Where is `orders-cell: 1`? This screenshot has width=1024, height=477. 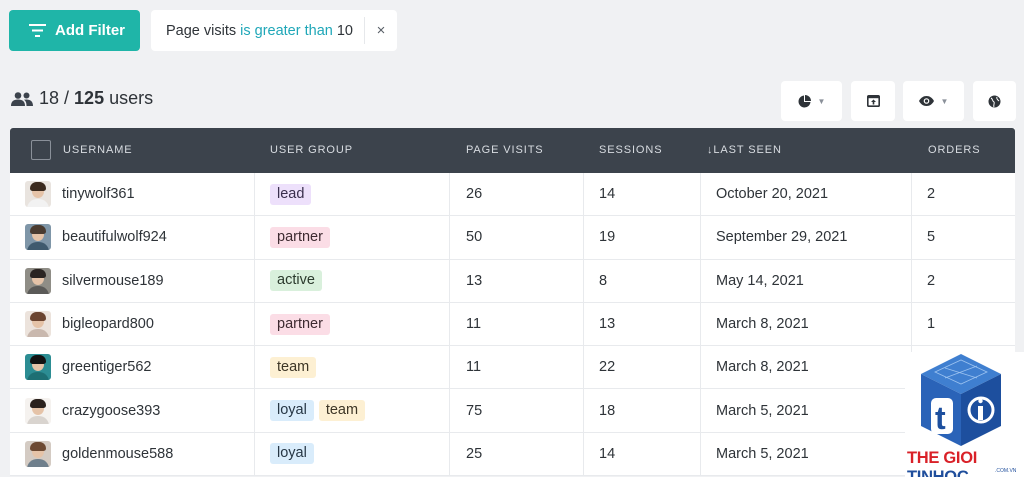 orders-cell: 1 is located at coordinates (931, 324).